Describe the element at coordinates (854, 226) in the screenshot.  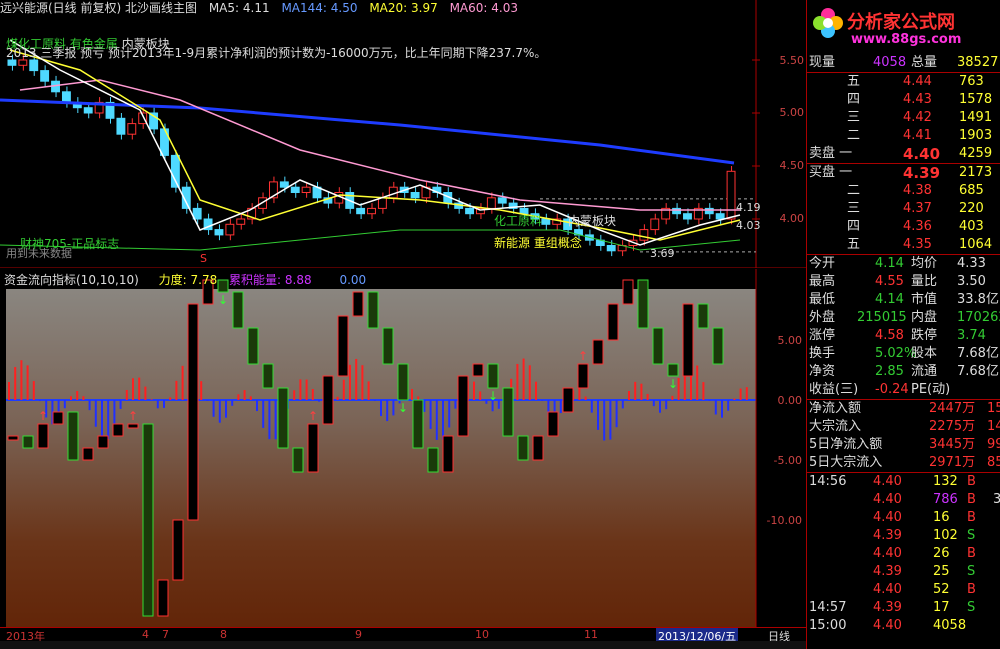
I see `bid-level: 四` at that location.